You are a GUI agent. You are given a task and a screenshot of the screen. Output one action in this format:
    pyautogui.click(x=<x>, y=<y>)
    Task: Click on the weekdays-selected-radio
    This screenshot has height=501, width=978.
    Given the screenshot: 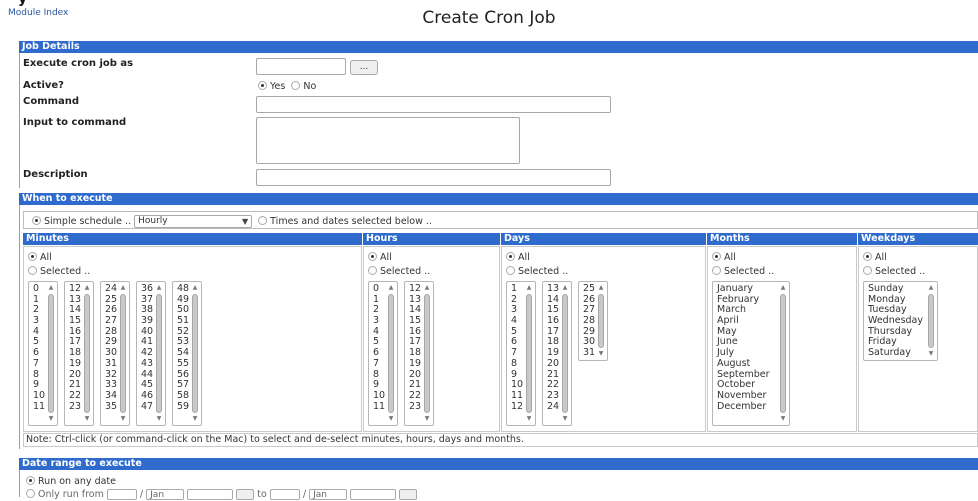 What is the action you would take?
    pyautogui.click(x=867, y=270)
    